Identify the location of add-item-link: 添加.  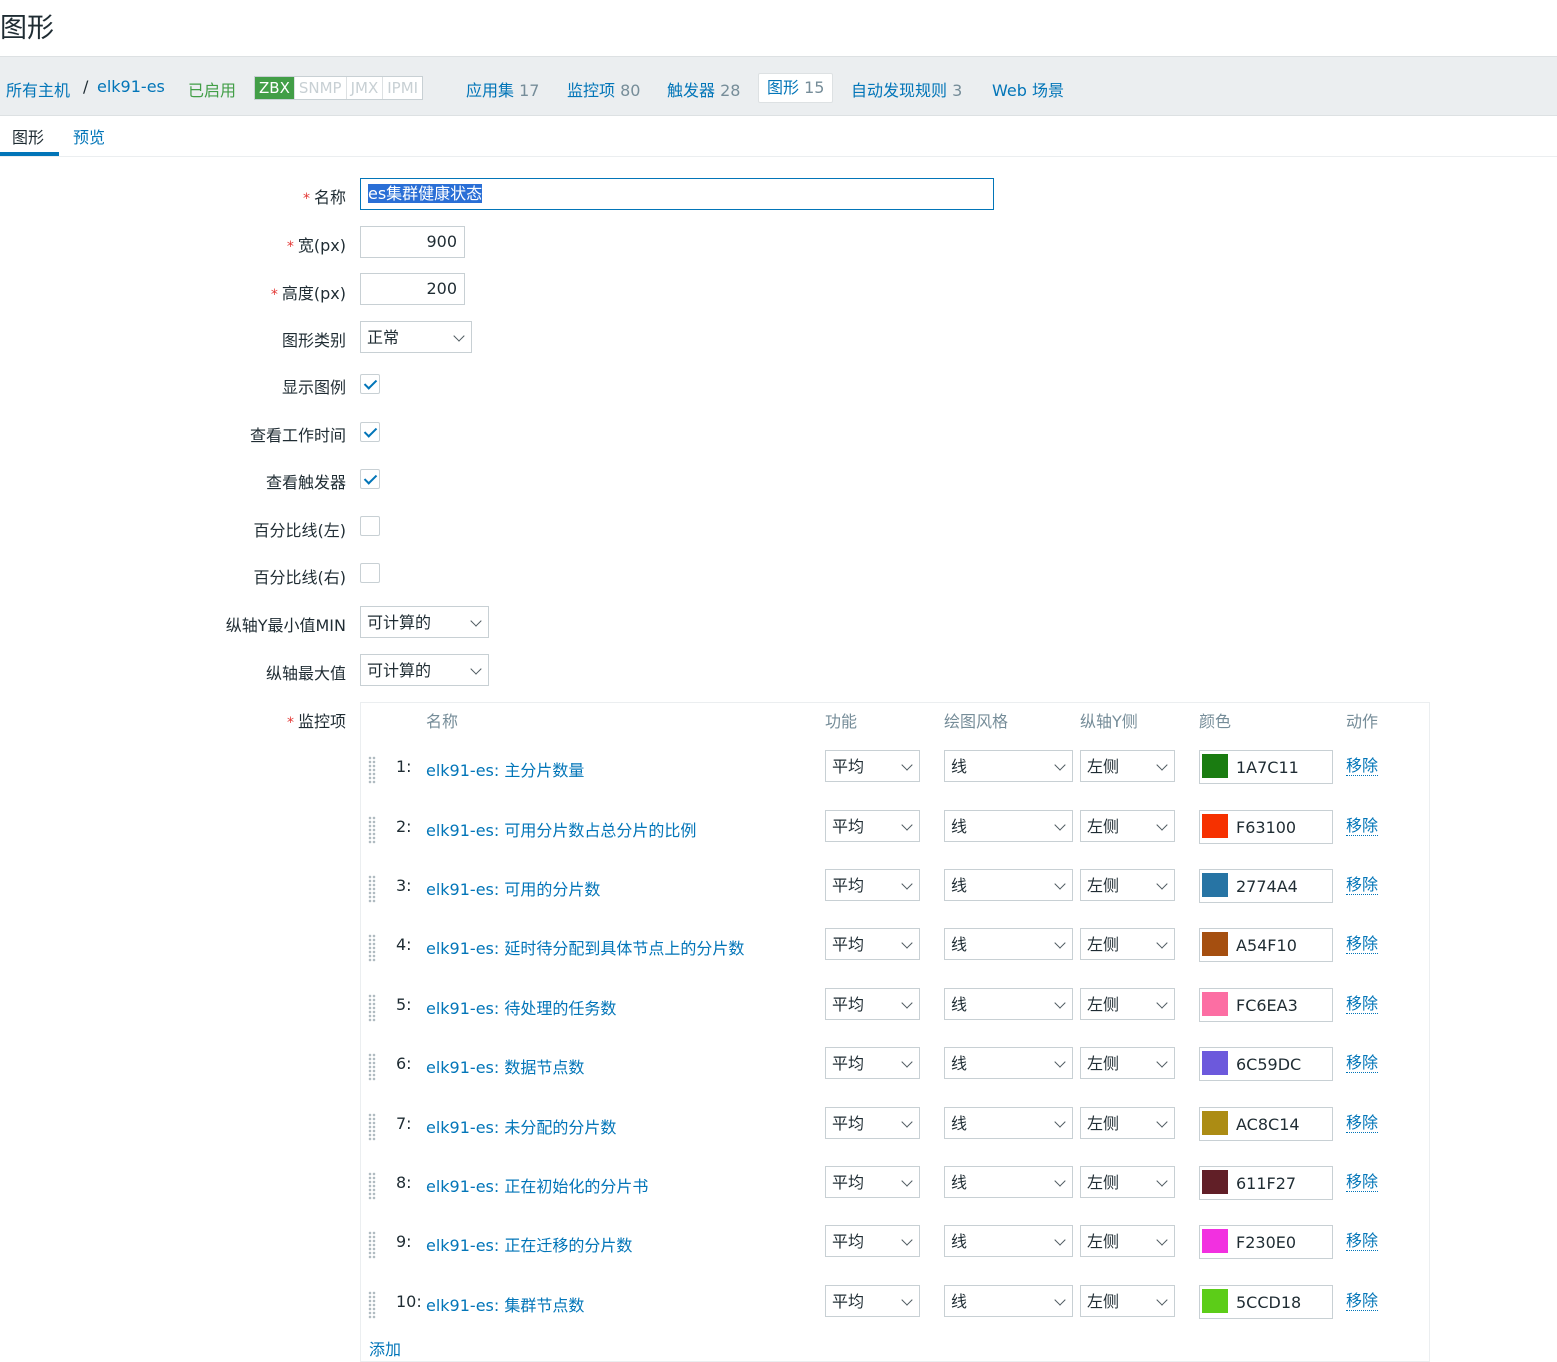
(385, 1348).